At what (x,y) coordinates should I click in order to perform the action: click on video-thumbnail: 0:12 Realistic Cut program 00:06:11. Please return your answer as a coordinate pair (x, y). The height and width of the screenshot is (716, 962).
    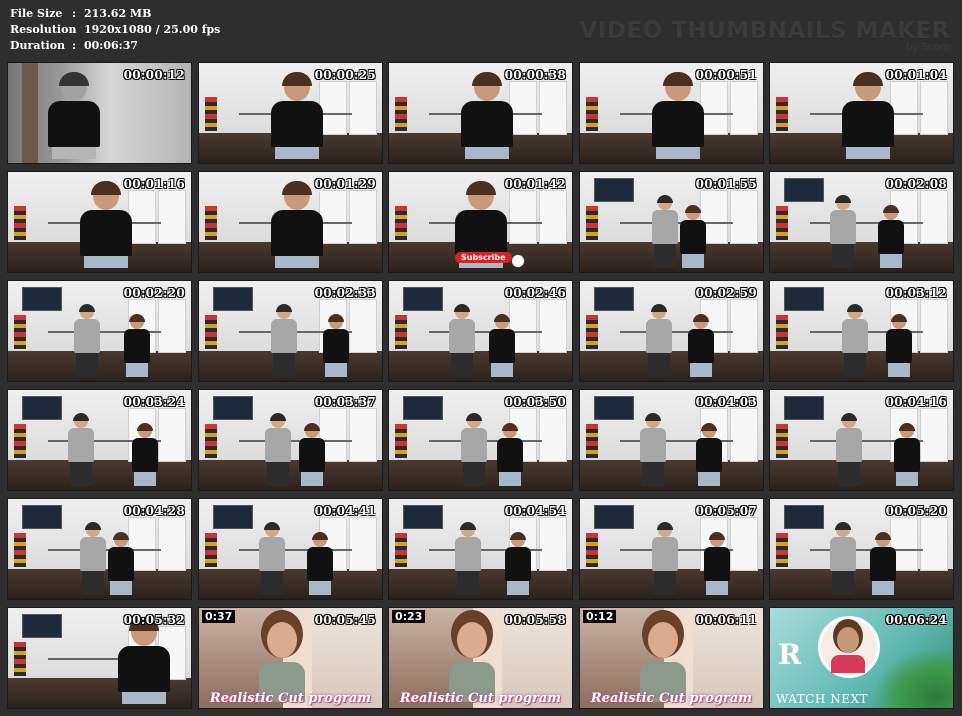
    Looking at the image, I should click on (671, 658).